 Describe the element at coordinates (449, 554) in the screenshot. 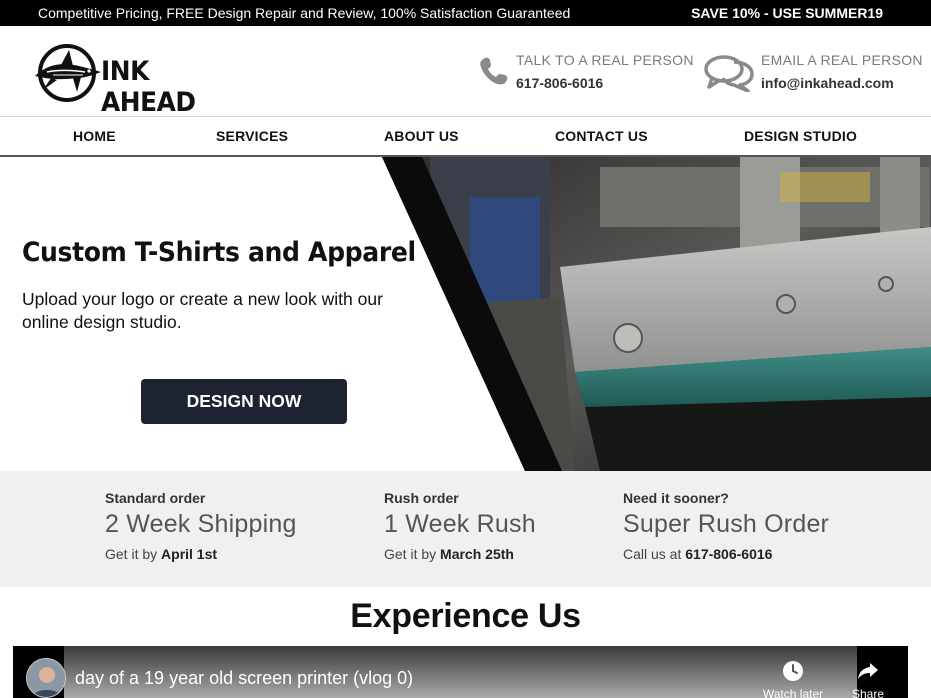

I see `shipping-date: Get it by March 25th` at that location.